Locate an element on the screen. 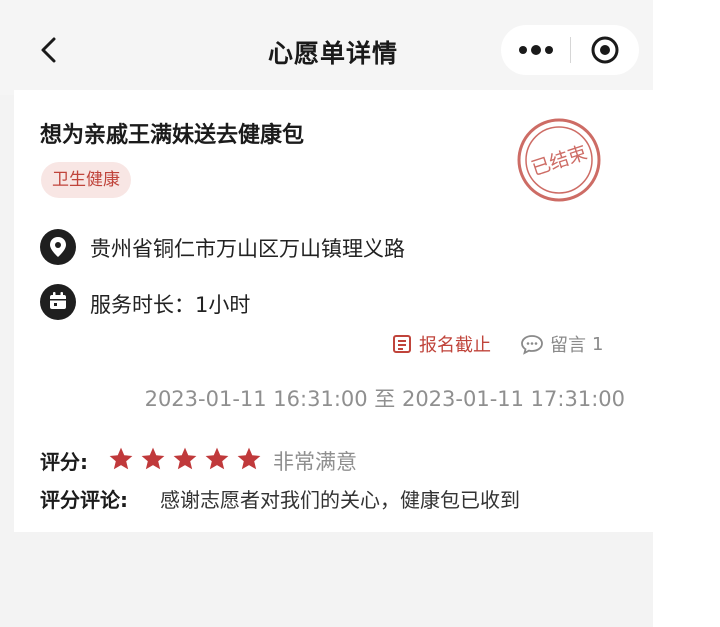  more-icon is located at coordinates (535, 50).